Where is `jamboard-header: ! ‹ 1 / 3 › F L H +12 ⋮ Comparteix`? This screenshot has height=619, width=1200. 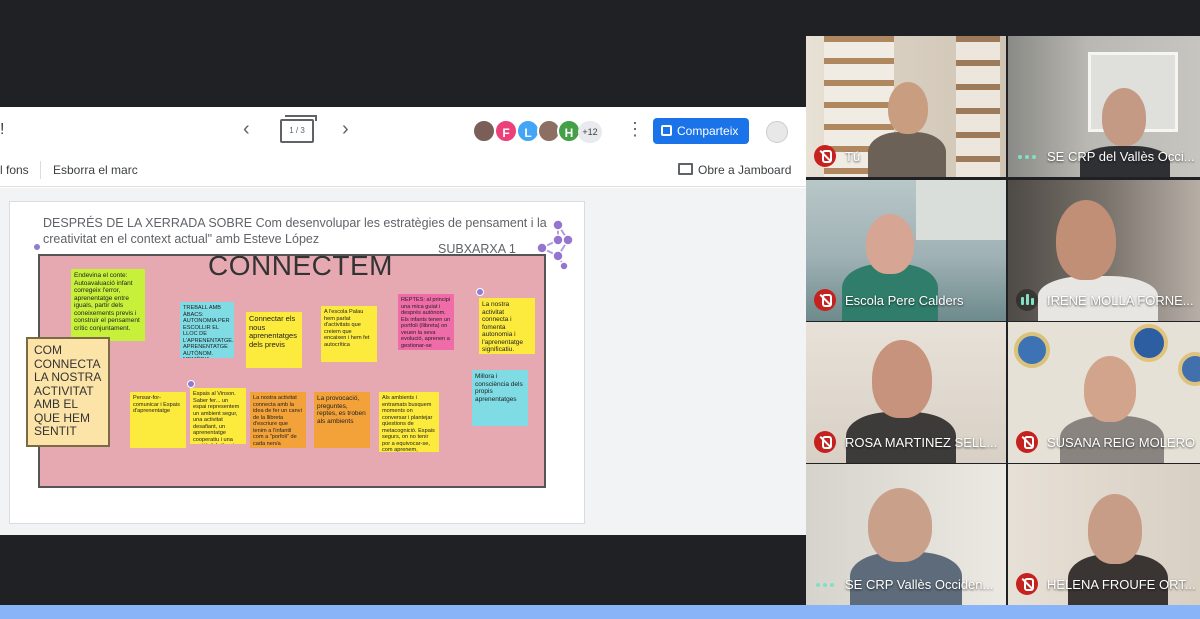
jamboard-header: ! ‹ 1 / 3 › F L H +12 ⋮ Comparteix is located at coordinates (403, 130).